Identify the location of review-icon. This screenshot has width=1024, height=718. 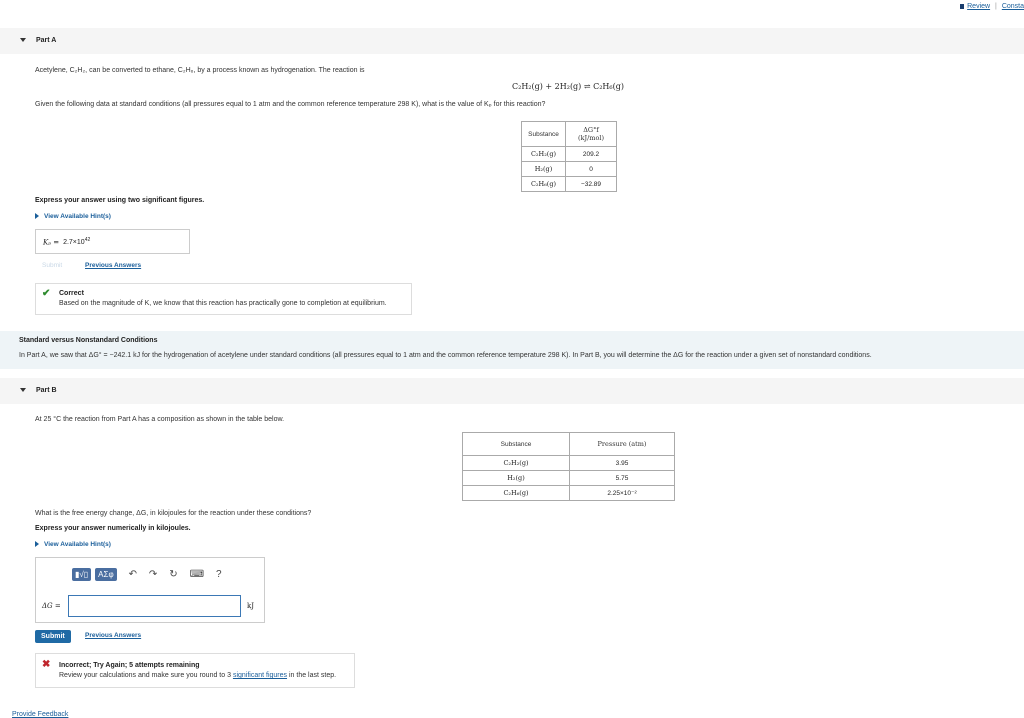
(962, 6).